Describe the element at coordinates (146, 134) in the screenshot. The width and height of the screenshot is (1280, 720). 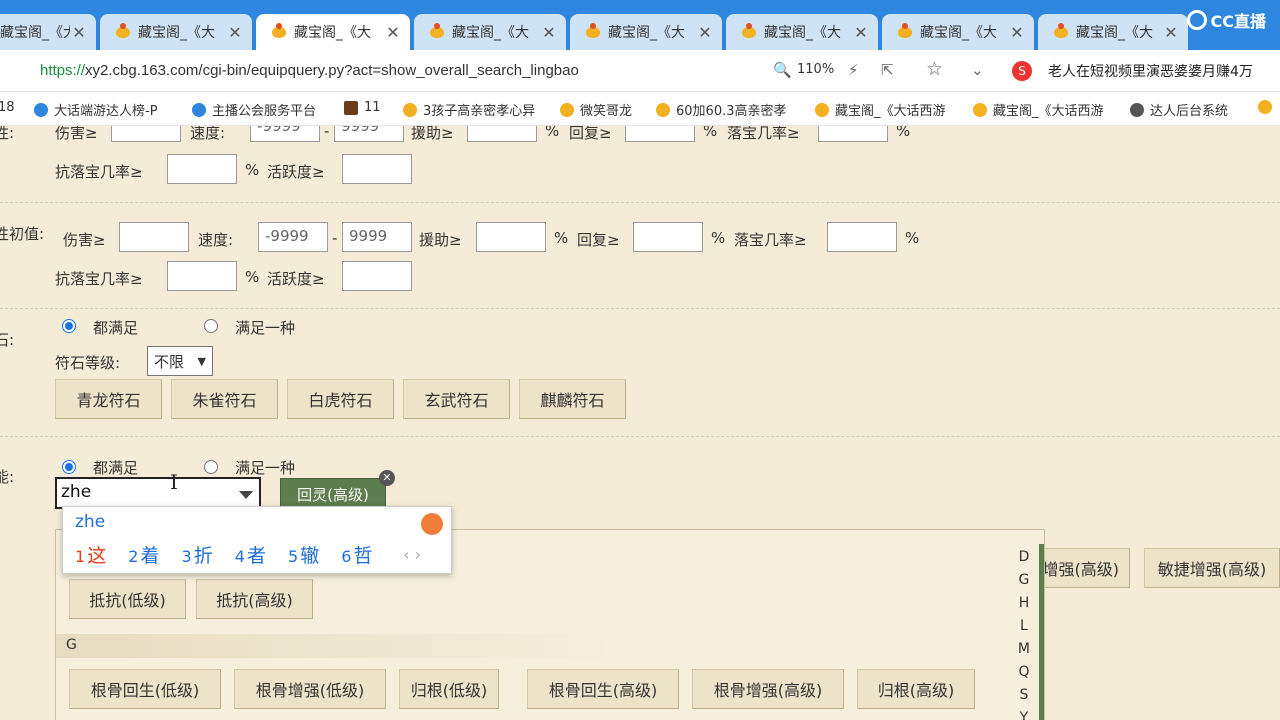
I see `damage-input` at that location.